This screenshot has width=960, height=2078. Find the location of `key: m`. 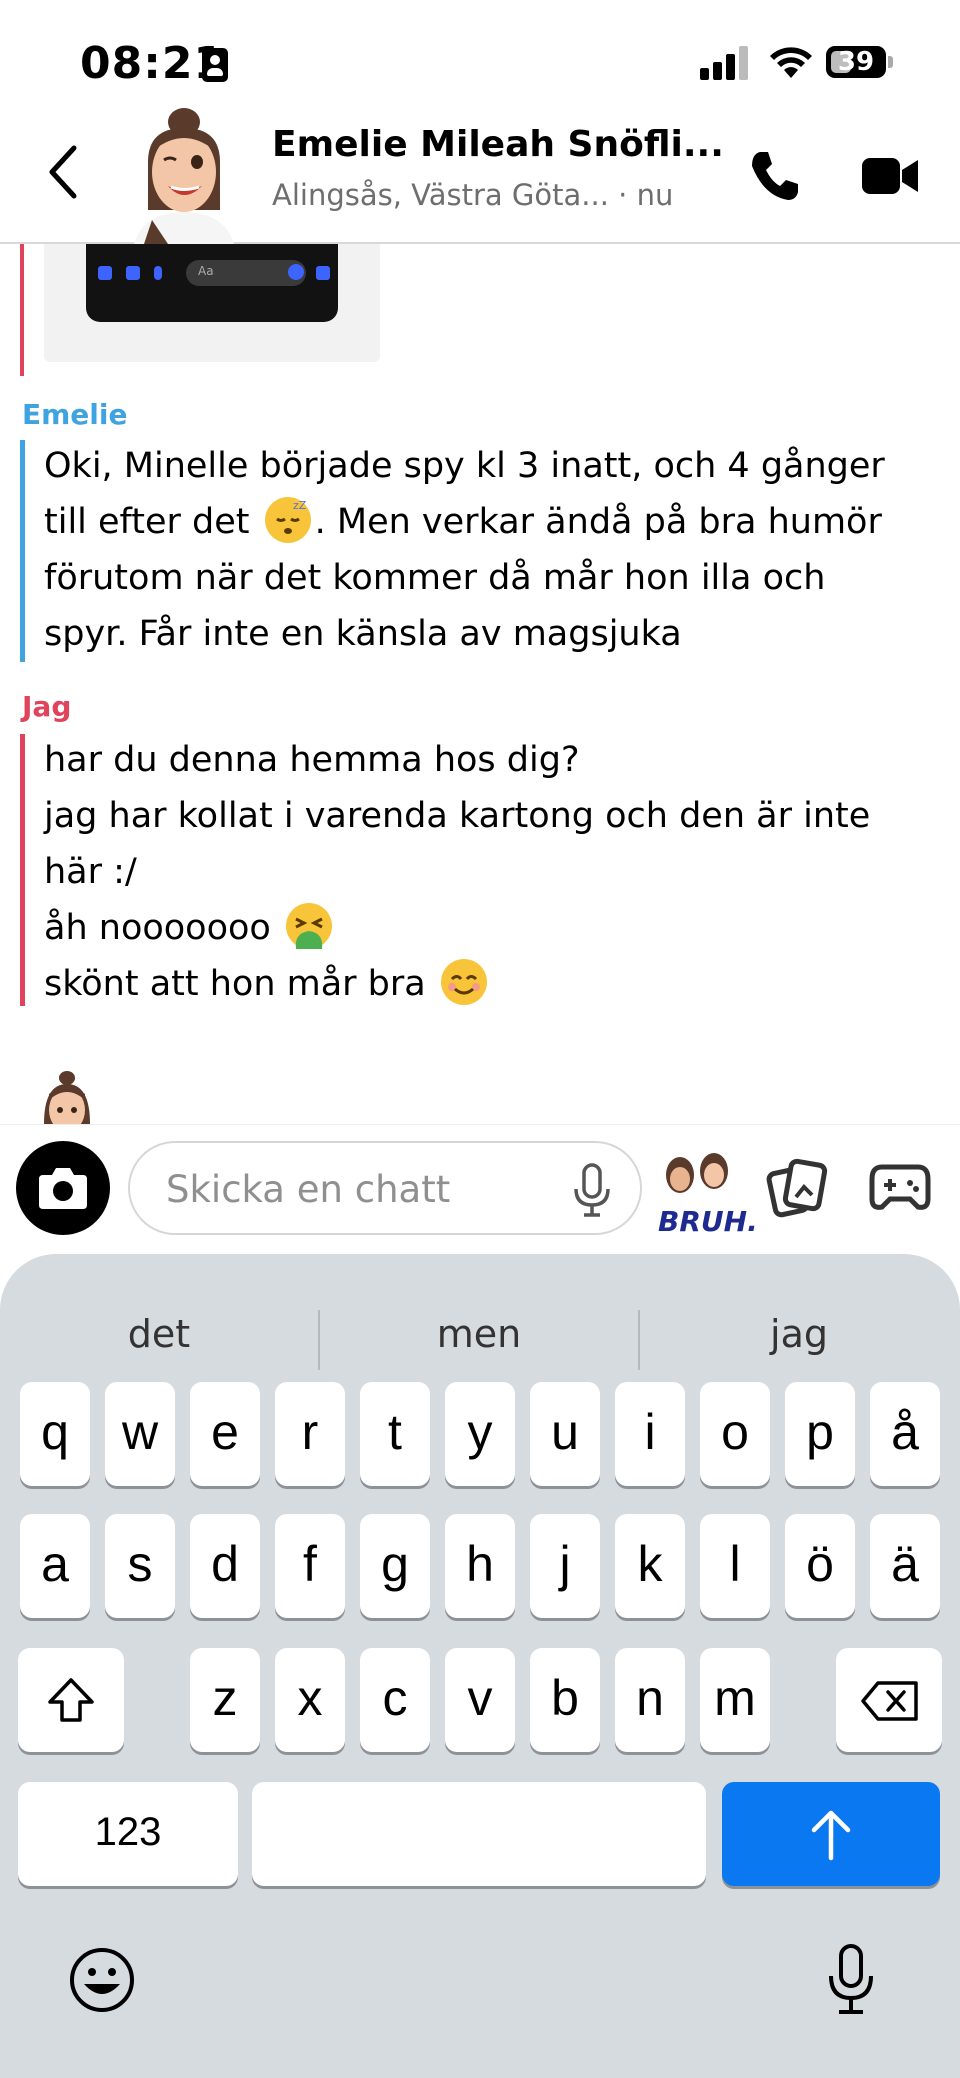

key: m is located at coordinates (735, 1700).